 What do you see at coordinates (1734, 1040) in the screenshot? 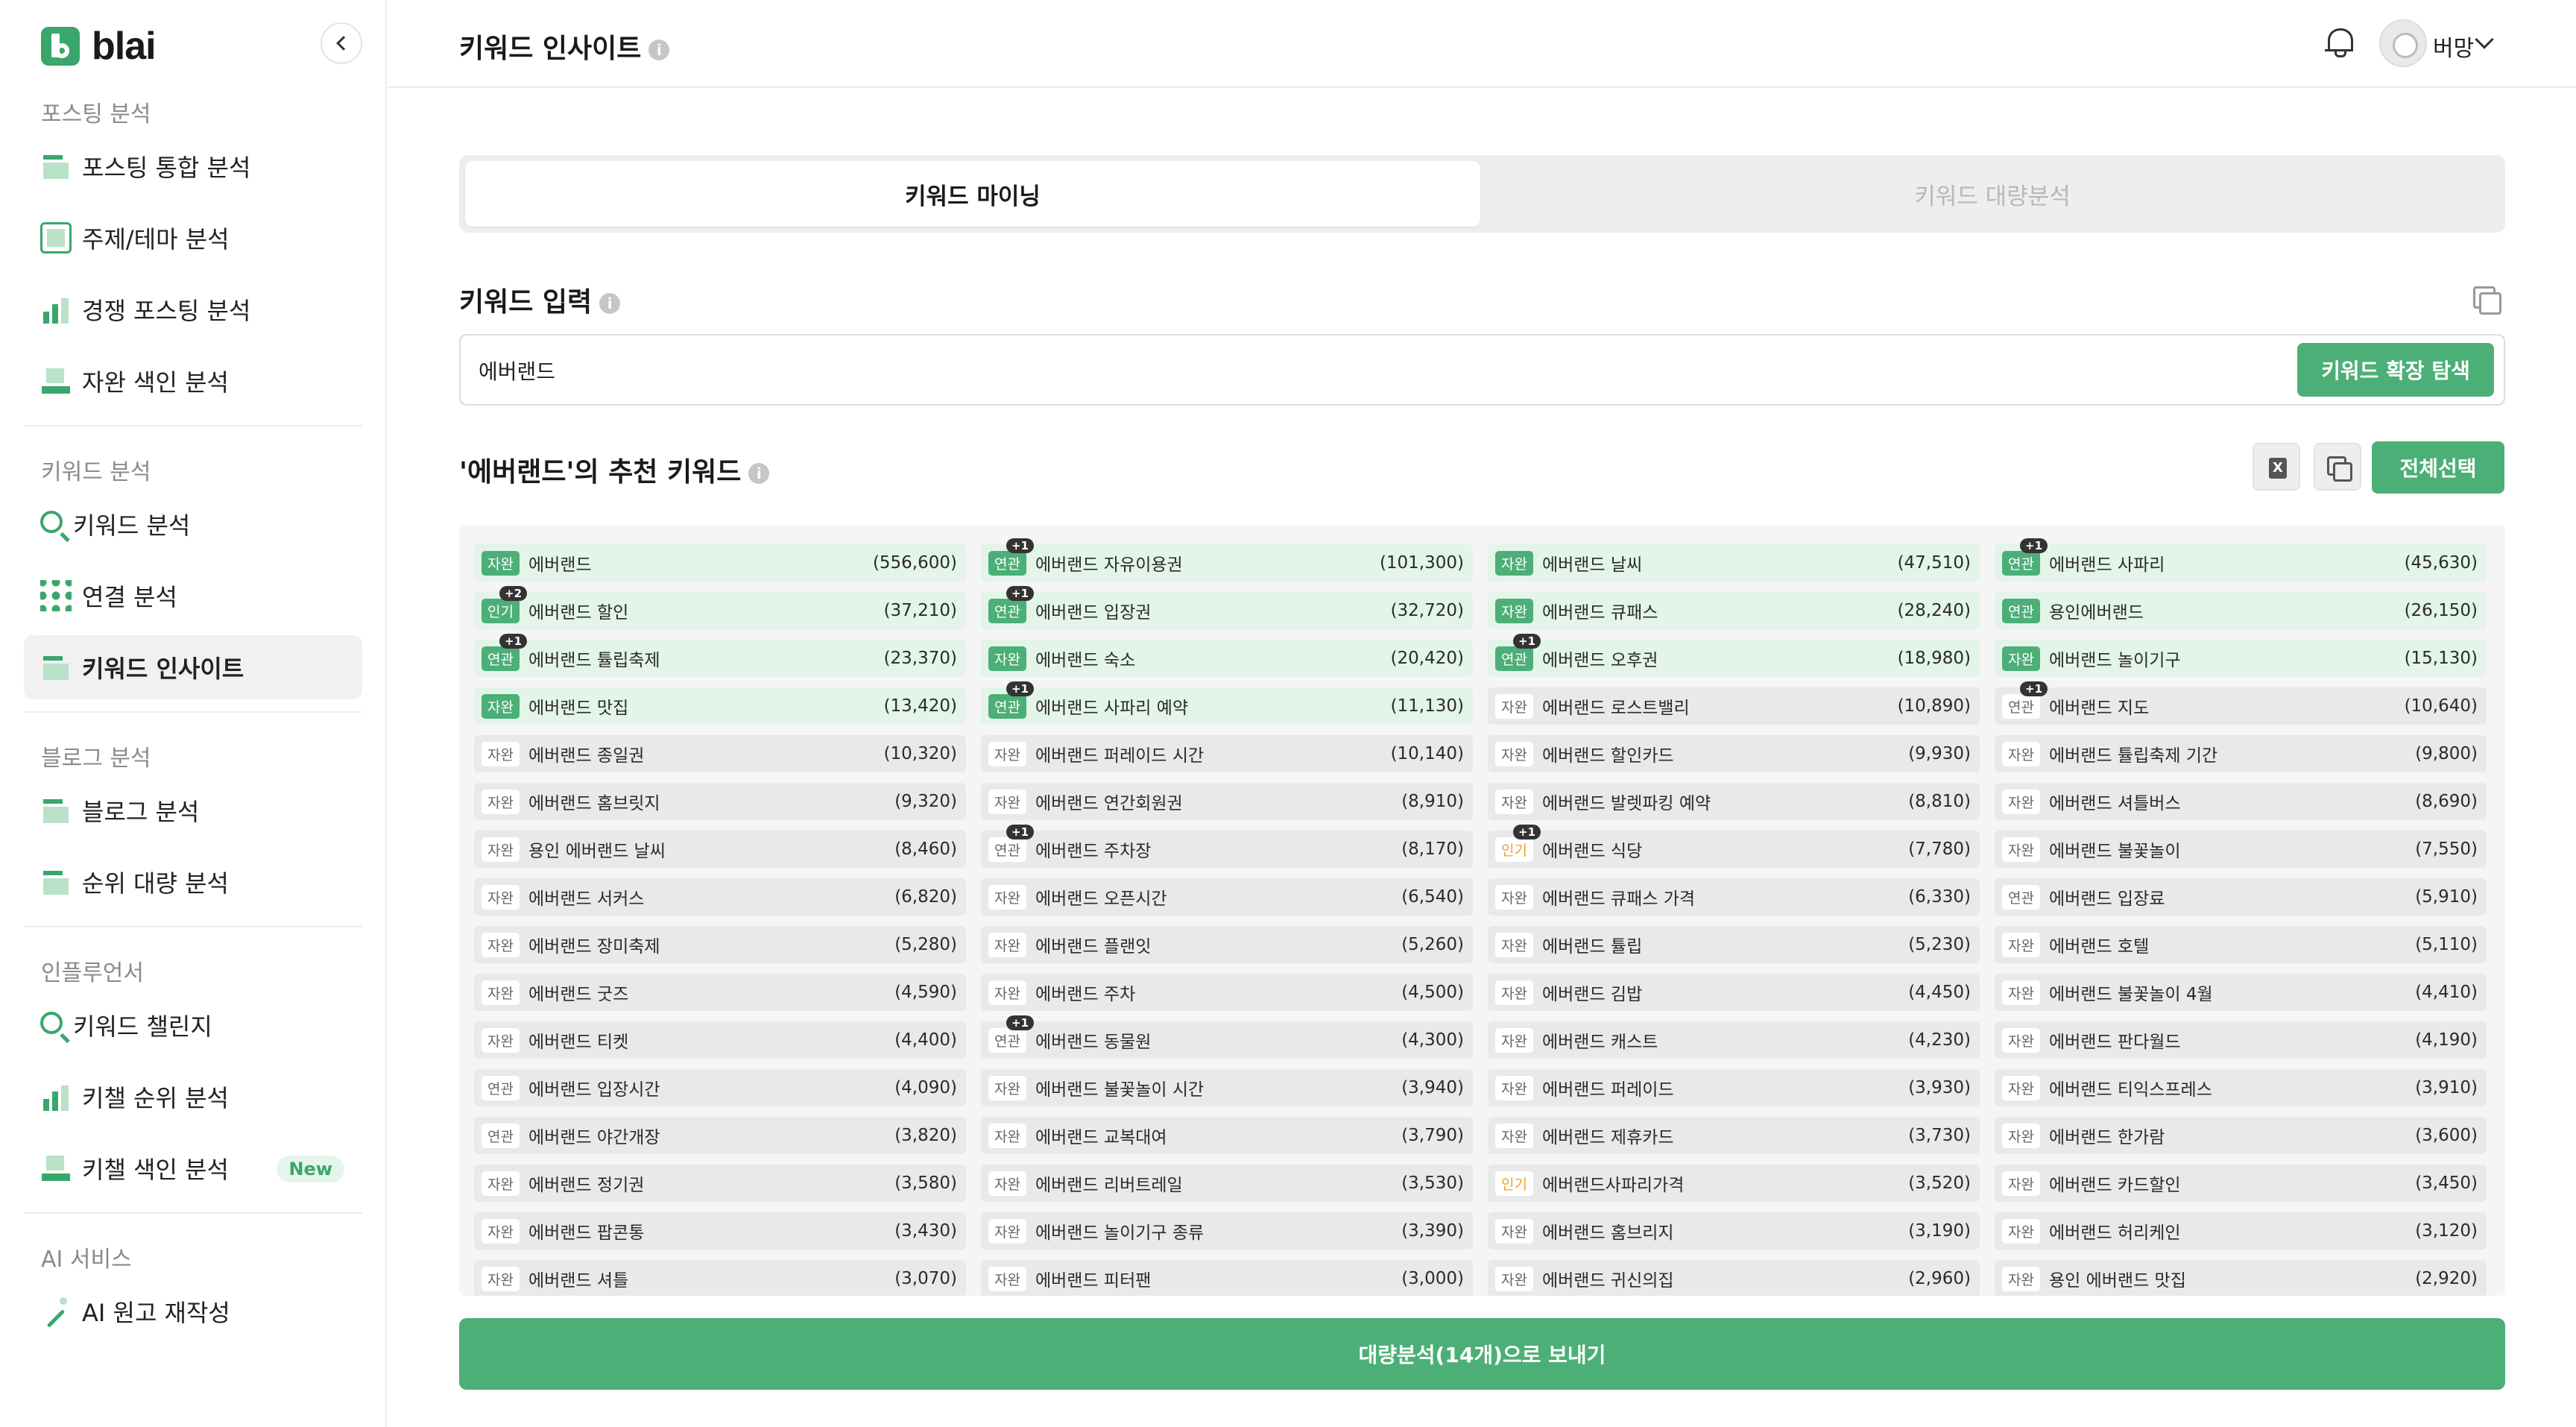
I see `keyword-chip: 자완 에버랜드 캐스트 (4,230)` at bounding box center [1734, 1040].